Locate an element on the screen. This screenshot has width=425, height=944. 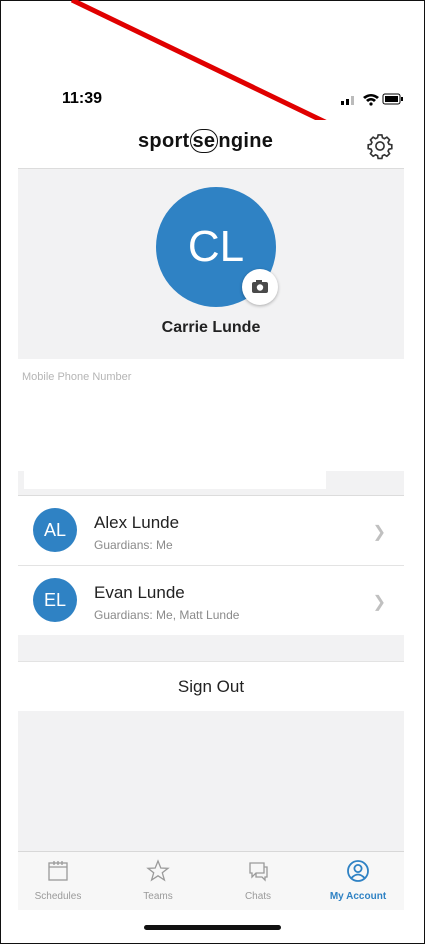
chat-icon is located at coordinates (258, 872).